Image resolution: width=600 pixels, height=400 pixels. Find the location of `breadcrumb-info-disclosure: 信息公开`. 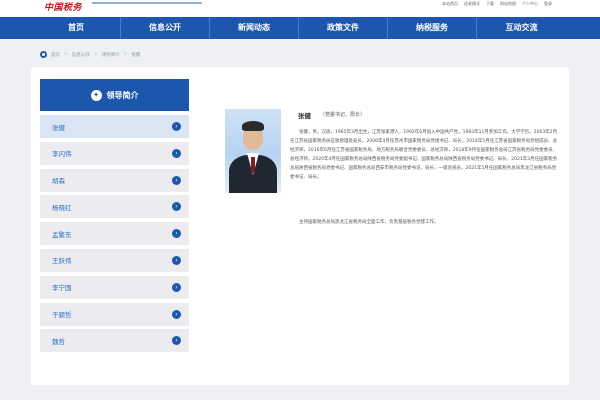

breadcrumb-info-disclosure: 信息公开 is located at coordinates (81, 55).